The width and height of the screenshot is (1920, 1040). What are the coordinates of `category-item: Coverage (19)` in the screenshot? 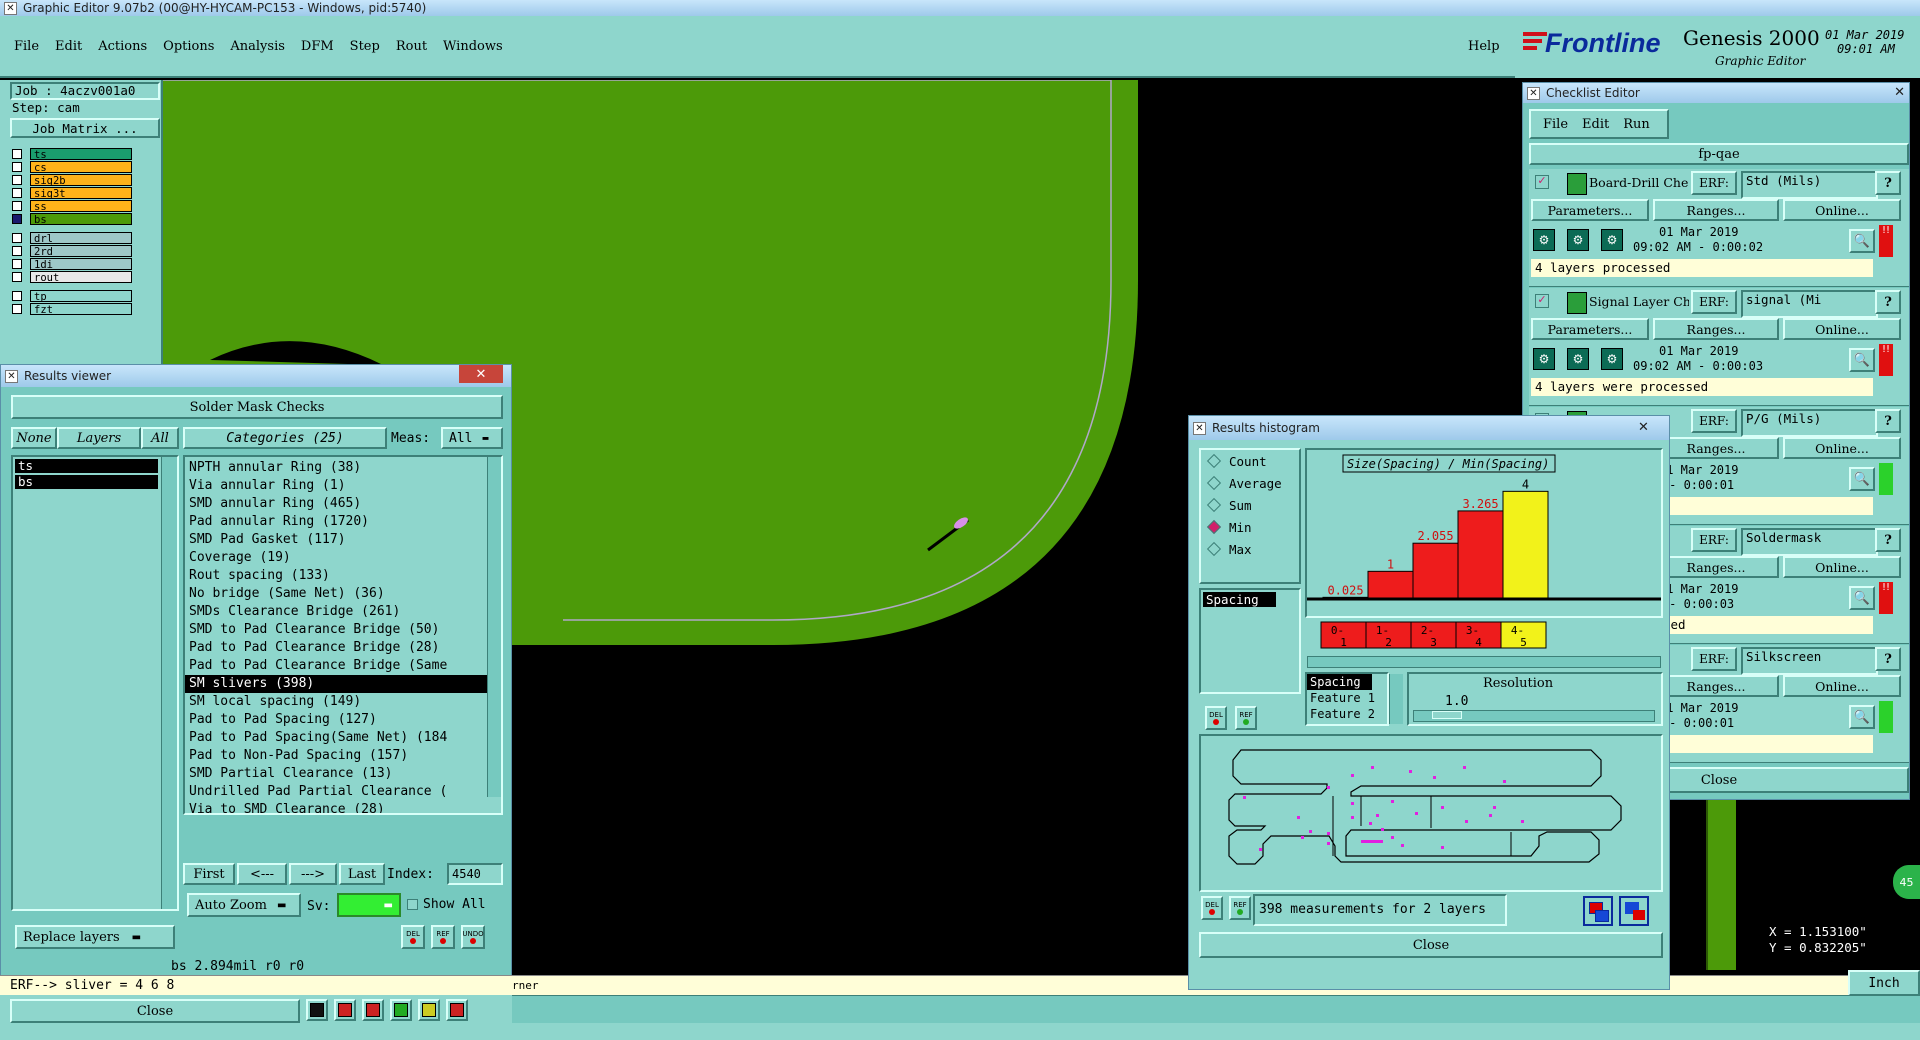 It's located at (336, 558).